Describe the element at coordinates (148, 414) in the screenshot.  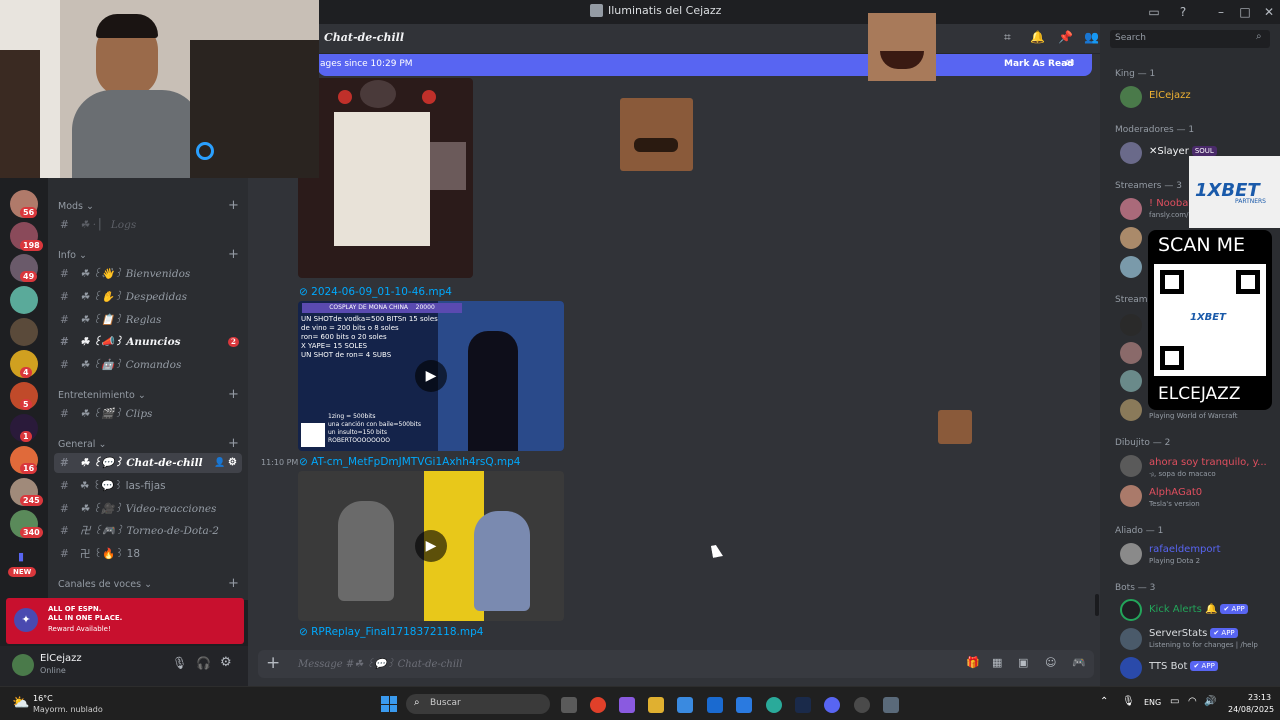
I see `channel-clips: # ☘ ꒰🎬꒱ Clips` at that location.